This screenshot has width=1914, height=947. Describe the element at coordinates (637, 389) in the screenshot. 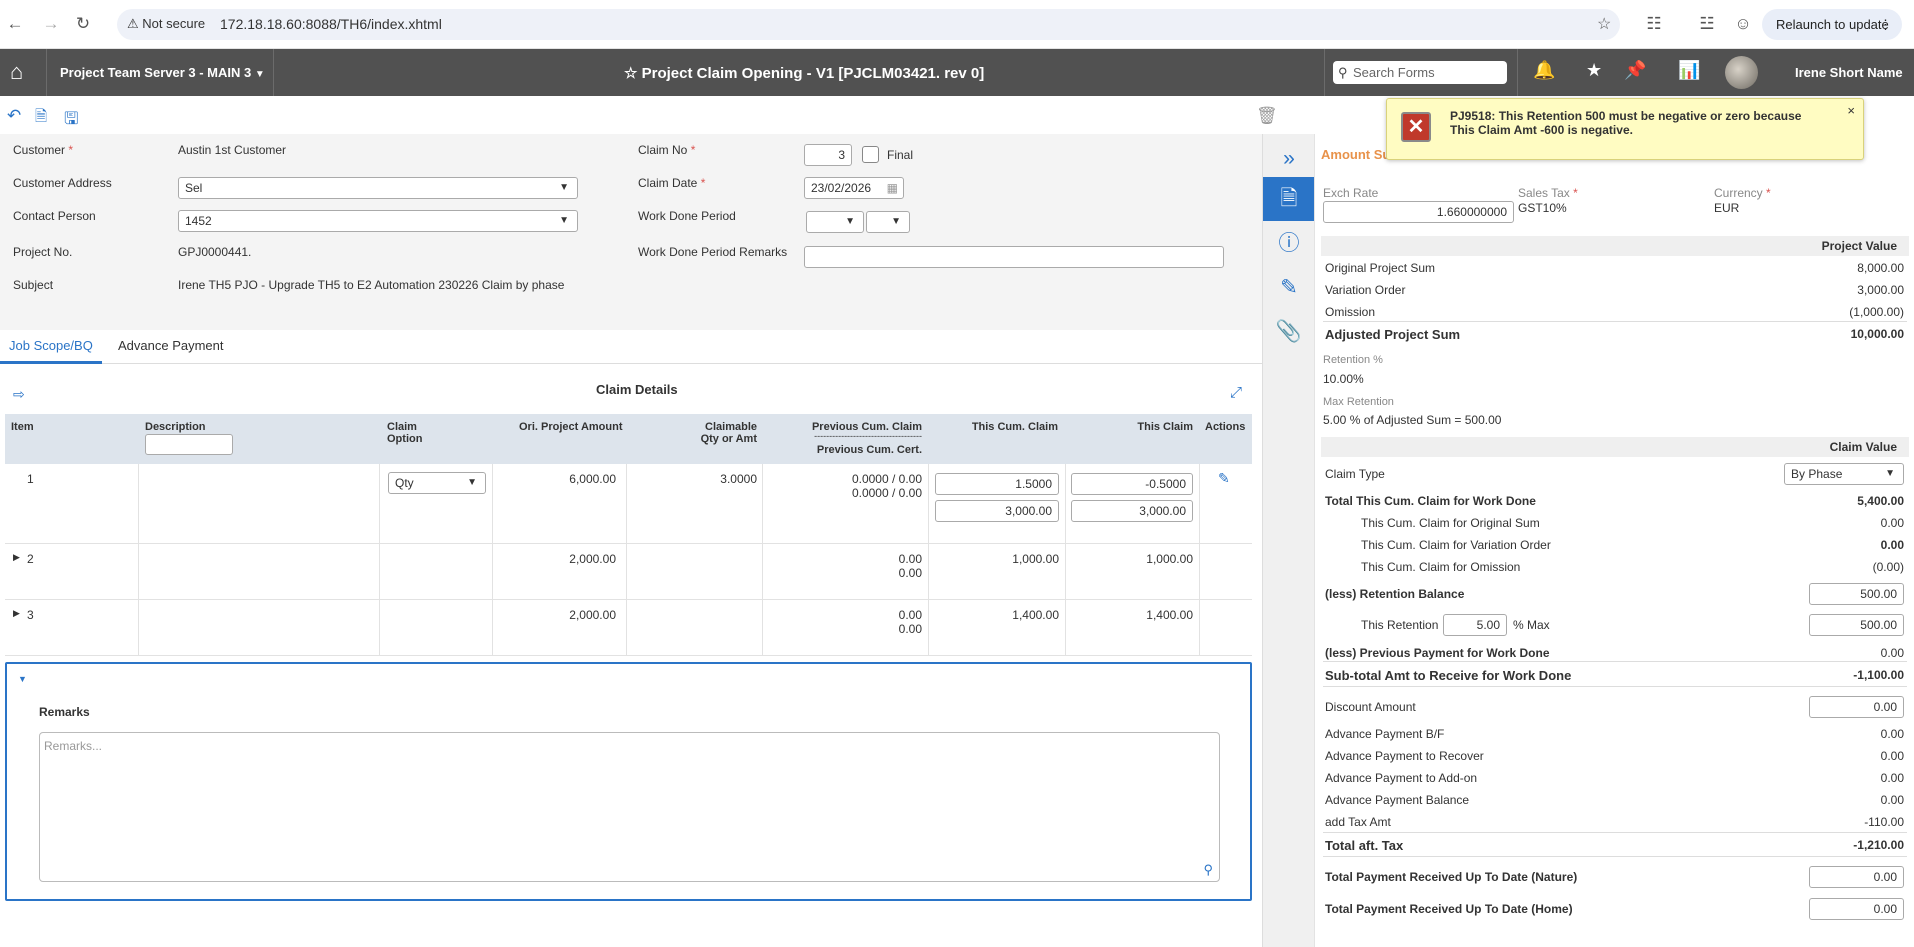

I see `claim-details-title: Claim Details` at that location.